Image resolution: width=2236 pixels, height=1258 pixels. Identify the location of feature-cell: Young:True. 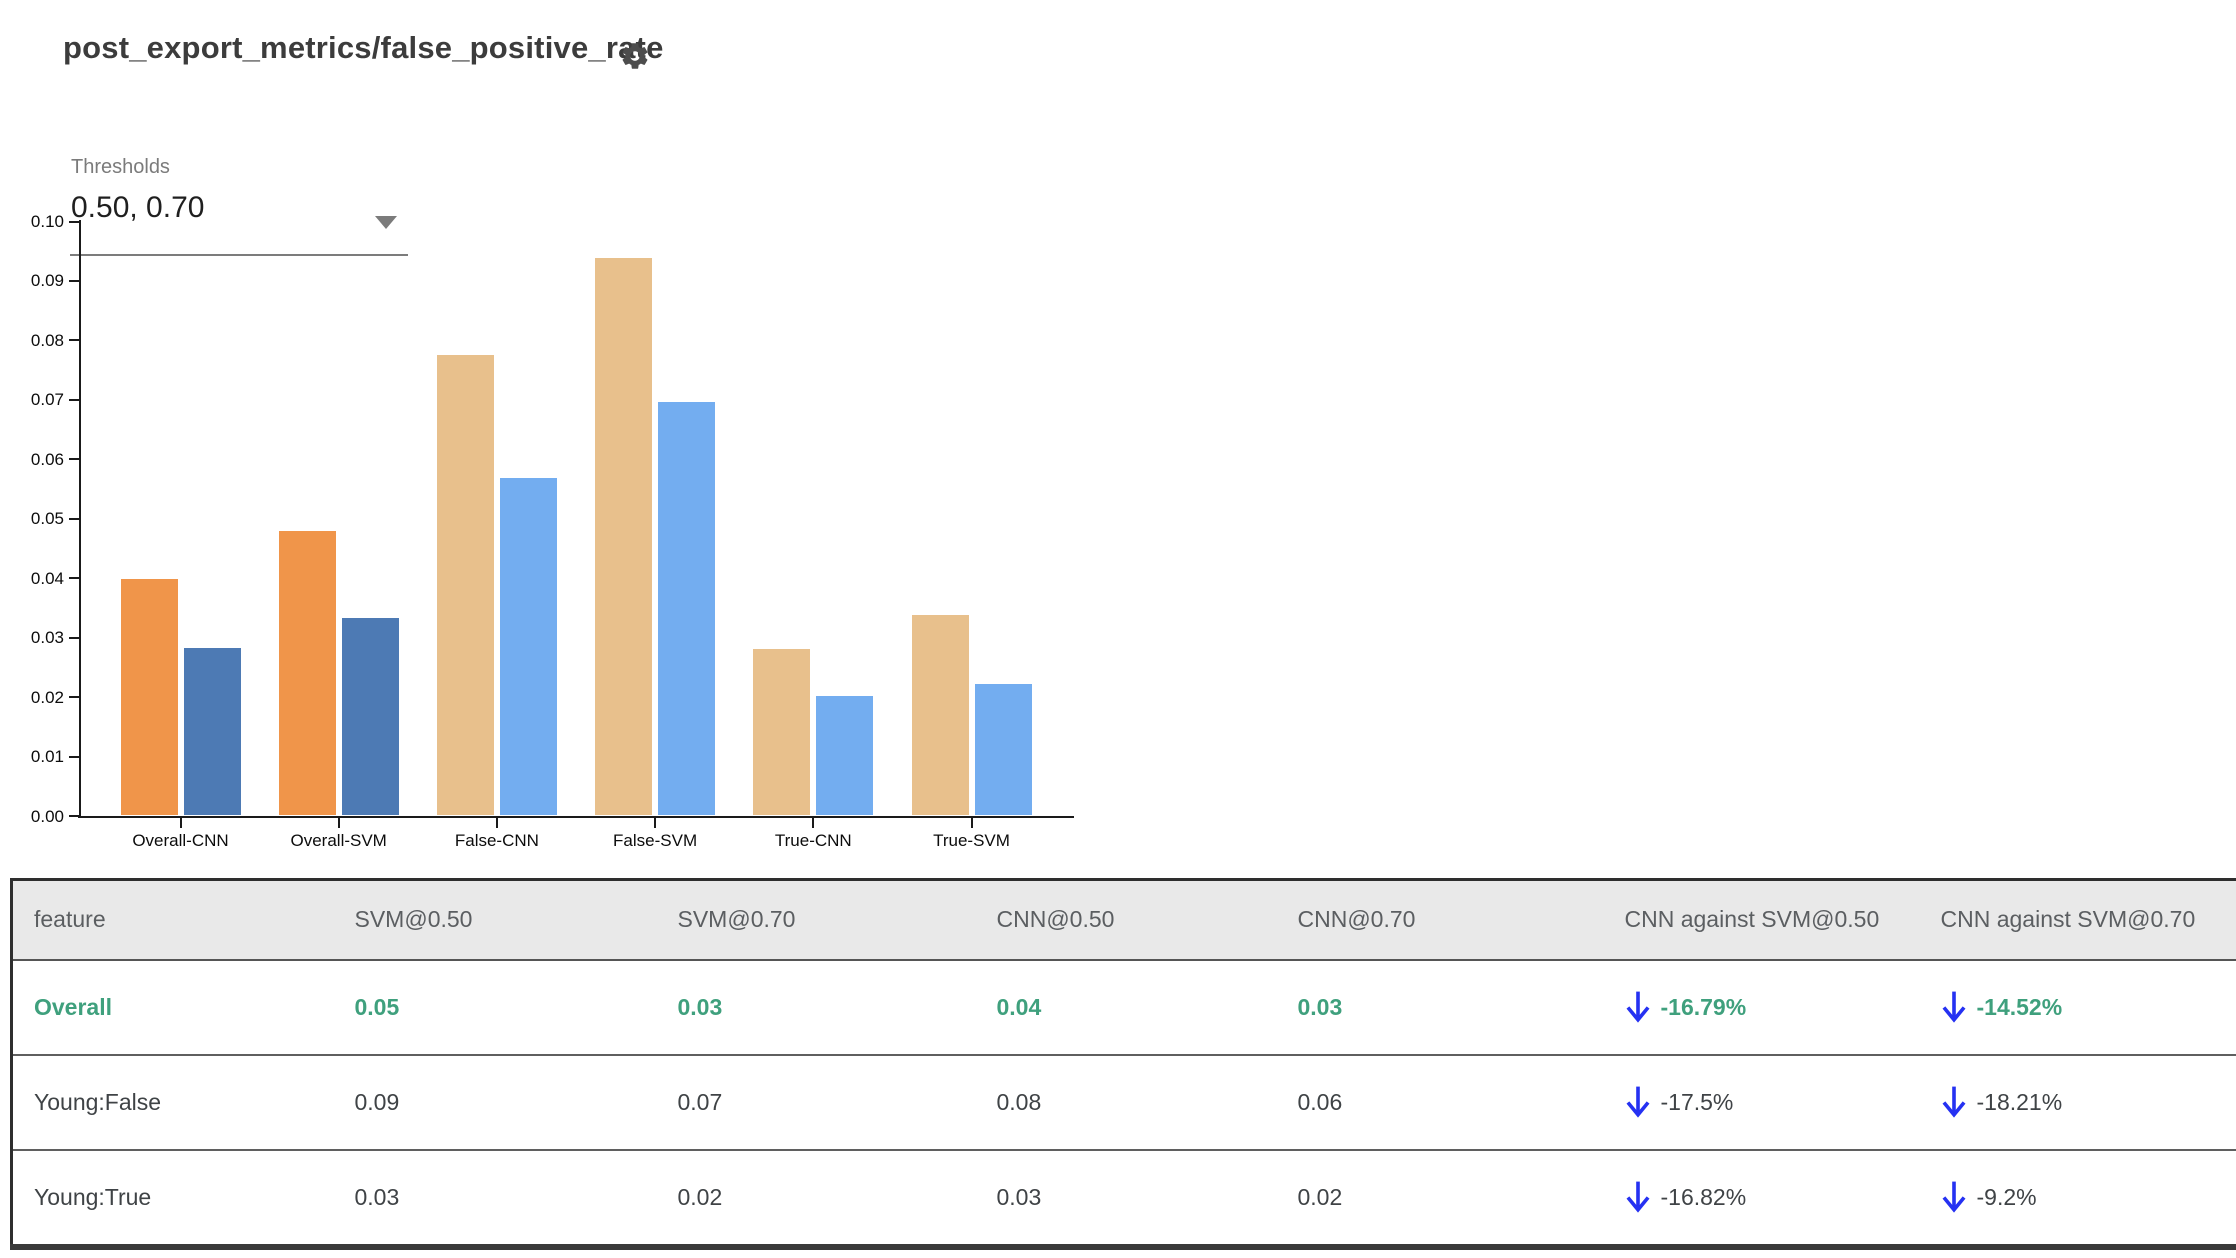
(93, 1196).